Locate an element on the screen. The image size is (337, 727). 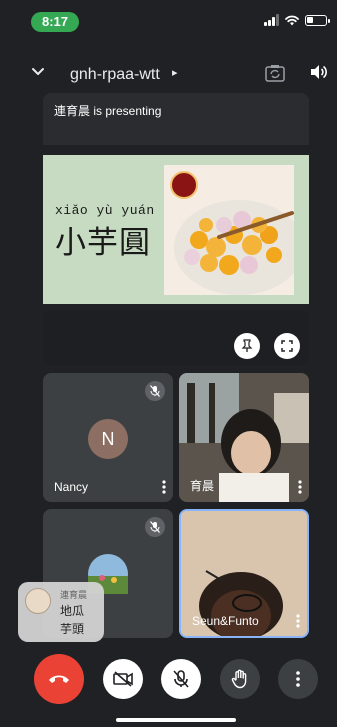
end-call-button is located at coordinates (59, 679).